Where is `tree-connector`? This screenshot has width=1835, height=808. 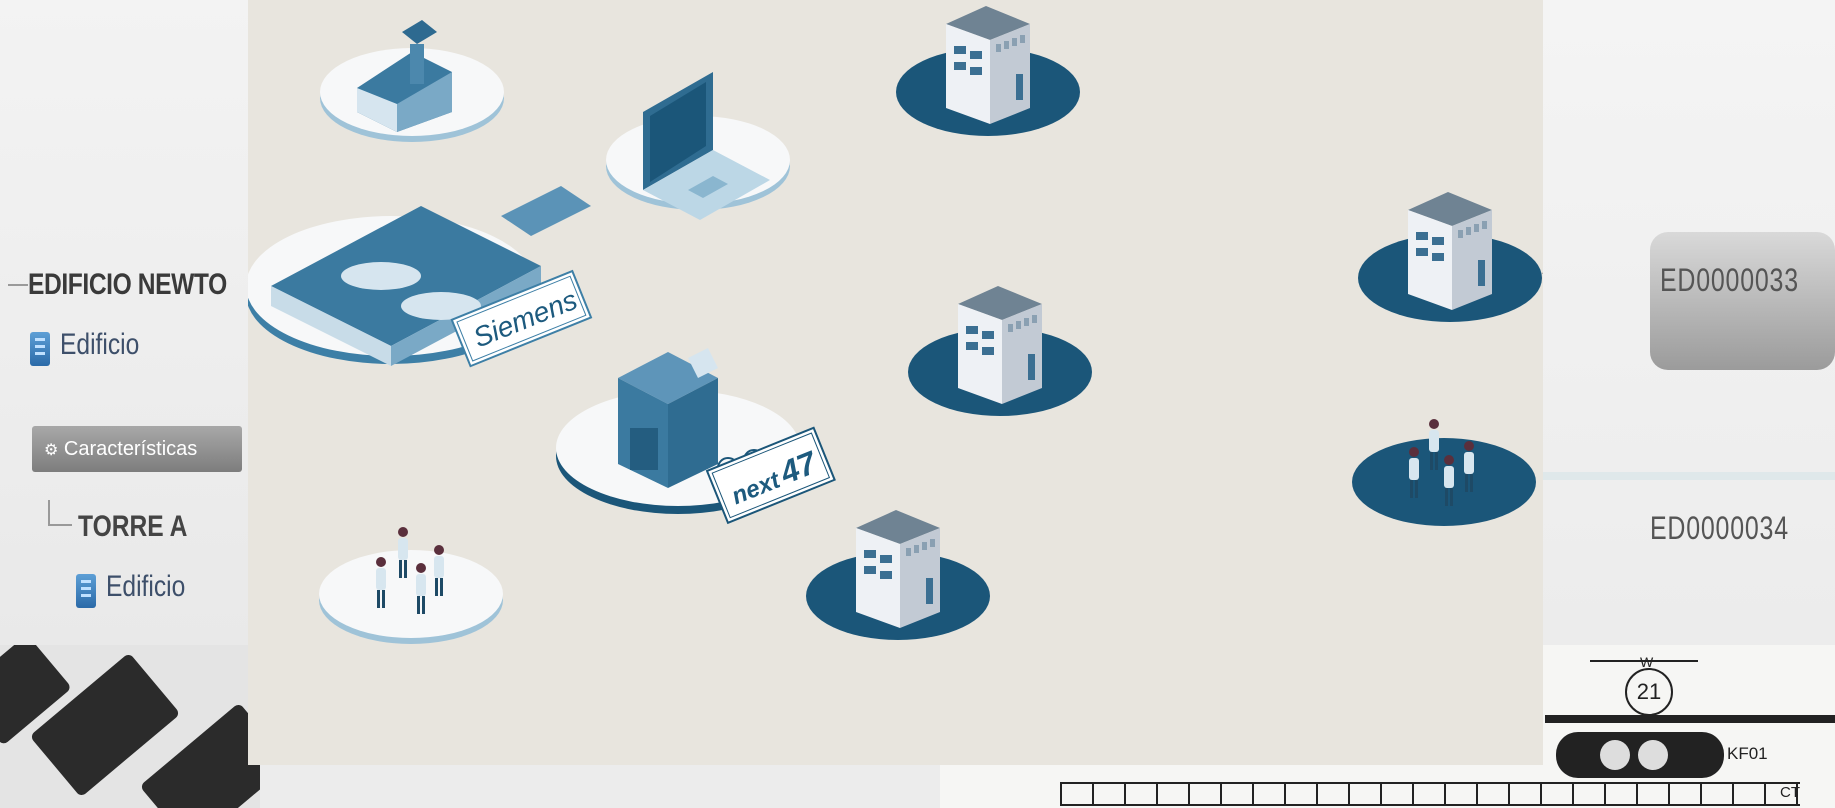 tree-connector is located at coordinates (18, 285).